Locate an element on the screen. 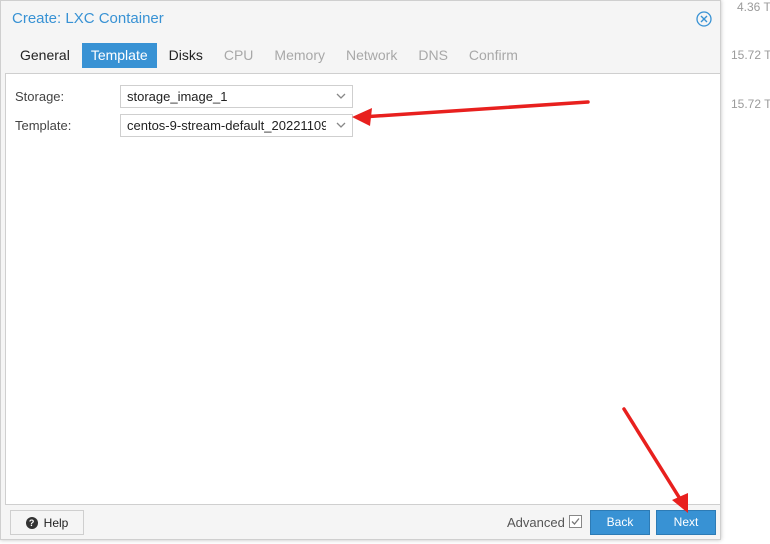 Image resolution: width=770 pixels, height=544 pixels. help-button-label: Help is located at coordinates (56, 522).